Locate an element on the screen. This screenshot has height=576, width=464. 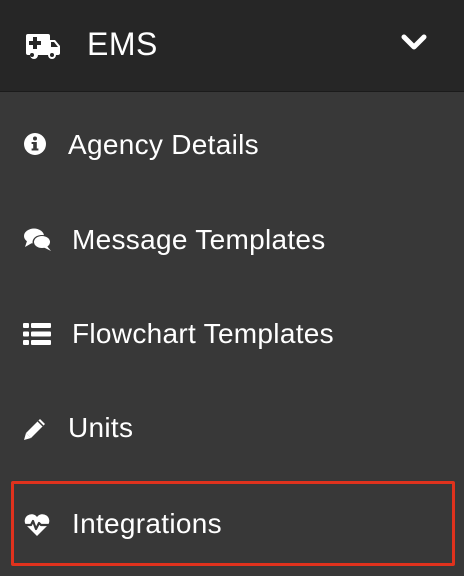
menu-item-label: Integrations is located at coordinates (147, 523).